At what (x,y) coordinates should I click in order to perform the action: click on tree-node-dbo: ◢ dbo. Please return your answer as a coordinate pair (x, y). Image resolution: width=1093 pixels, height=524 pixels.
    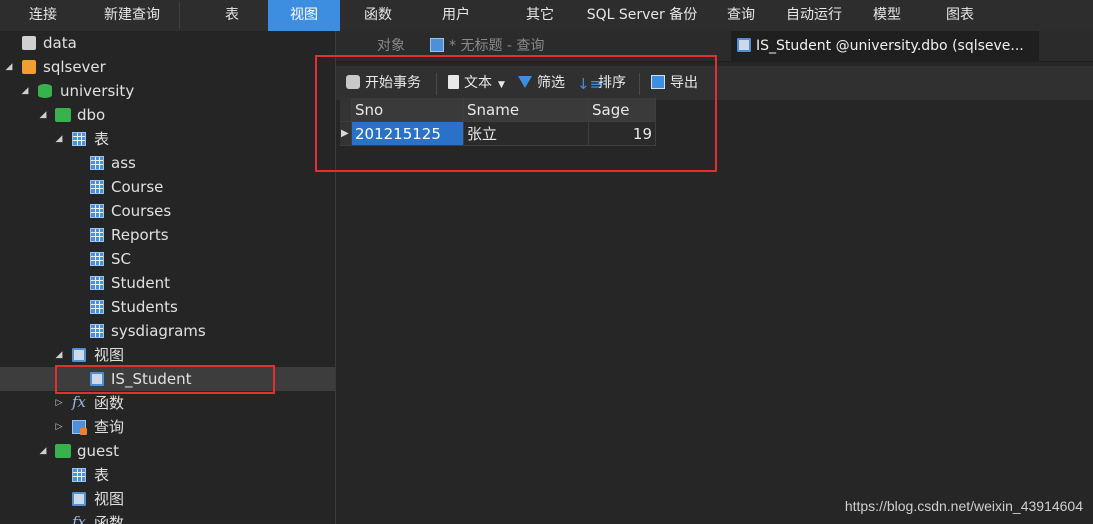
    Looking at the image, I should click on (167, 115).